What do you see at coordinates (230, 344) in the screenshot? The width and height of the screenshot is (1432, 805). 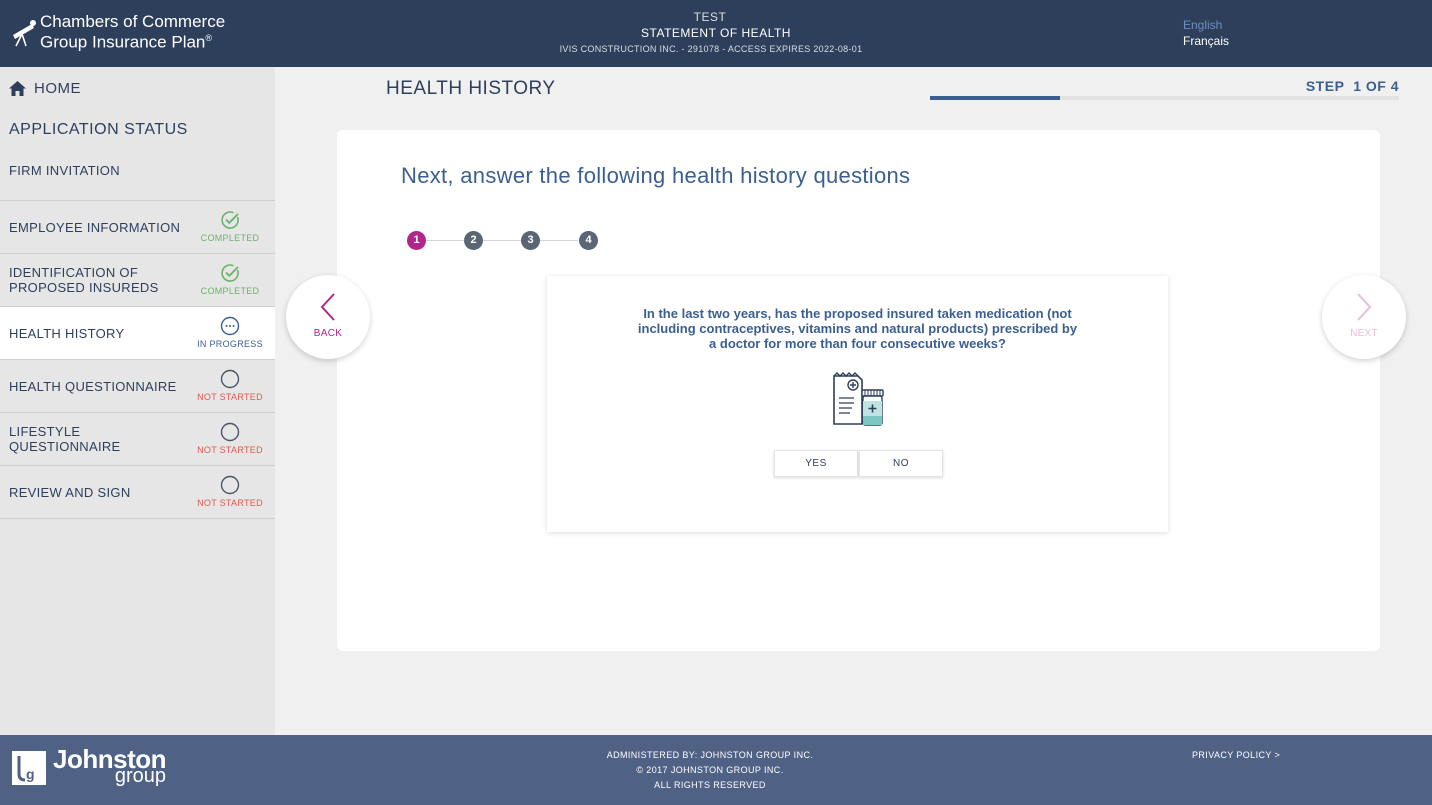 I see `status-label: IN PROGRESS` at bounding box center [230, 344].